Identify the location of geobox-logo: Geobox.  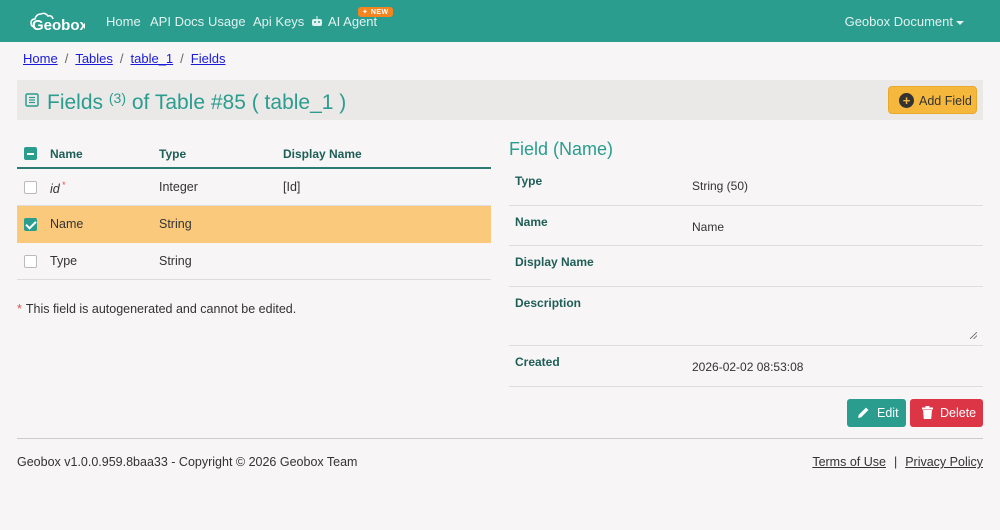
(57, 21).